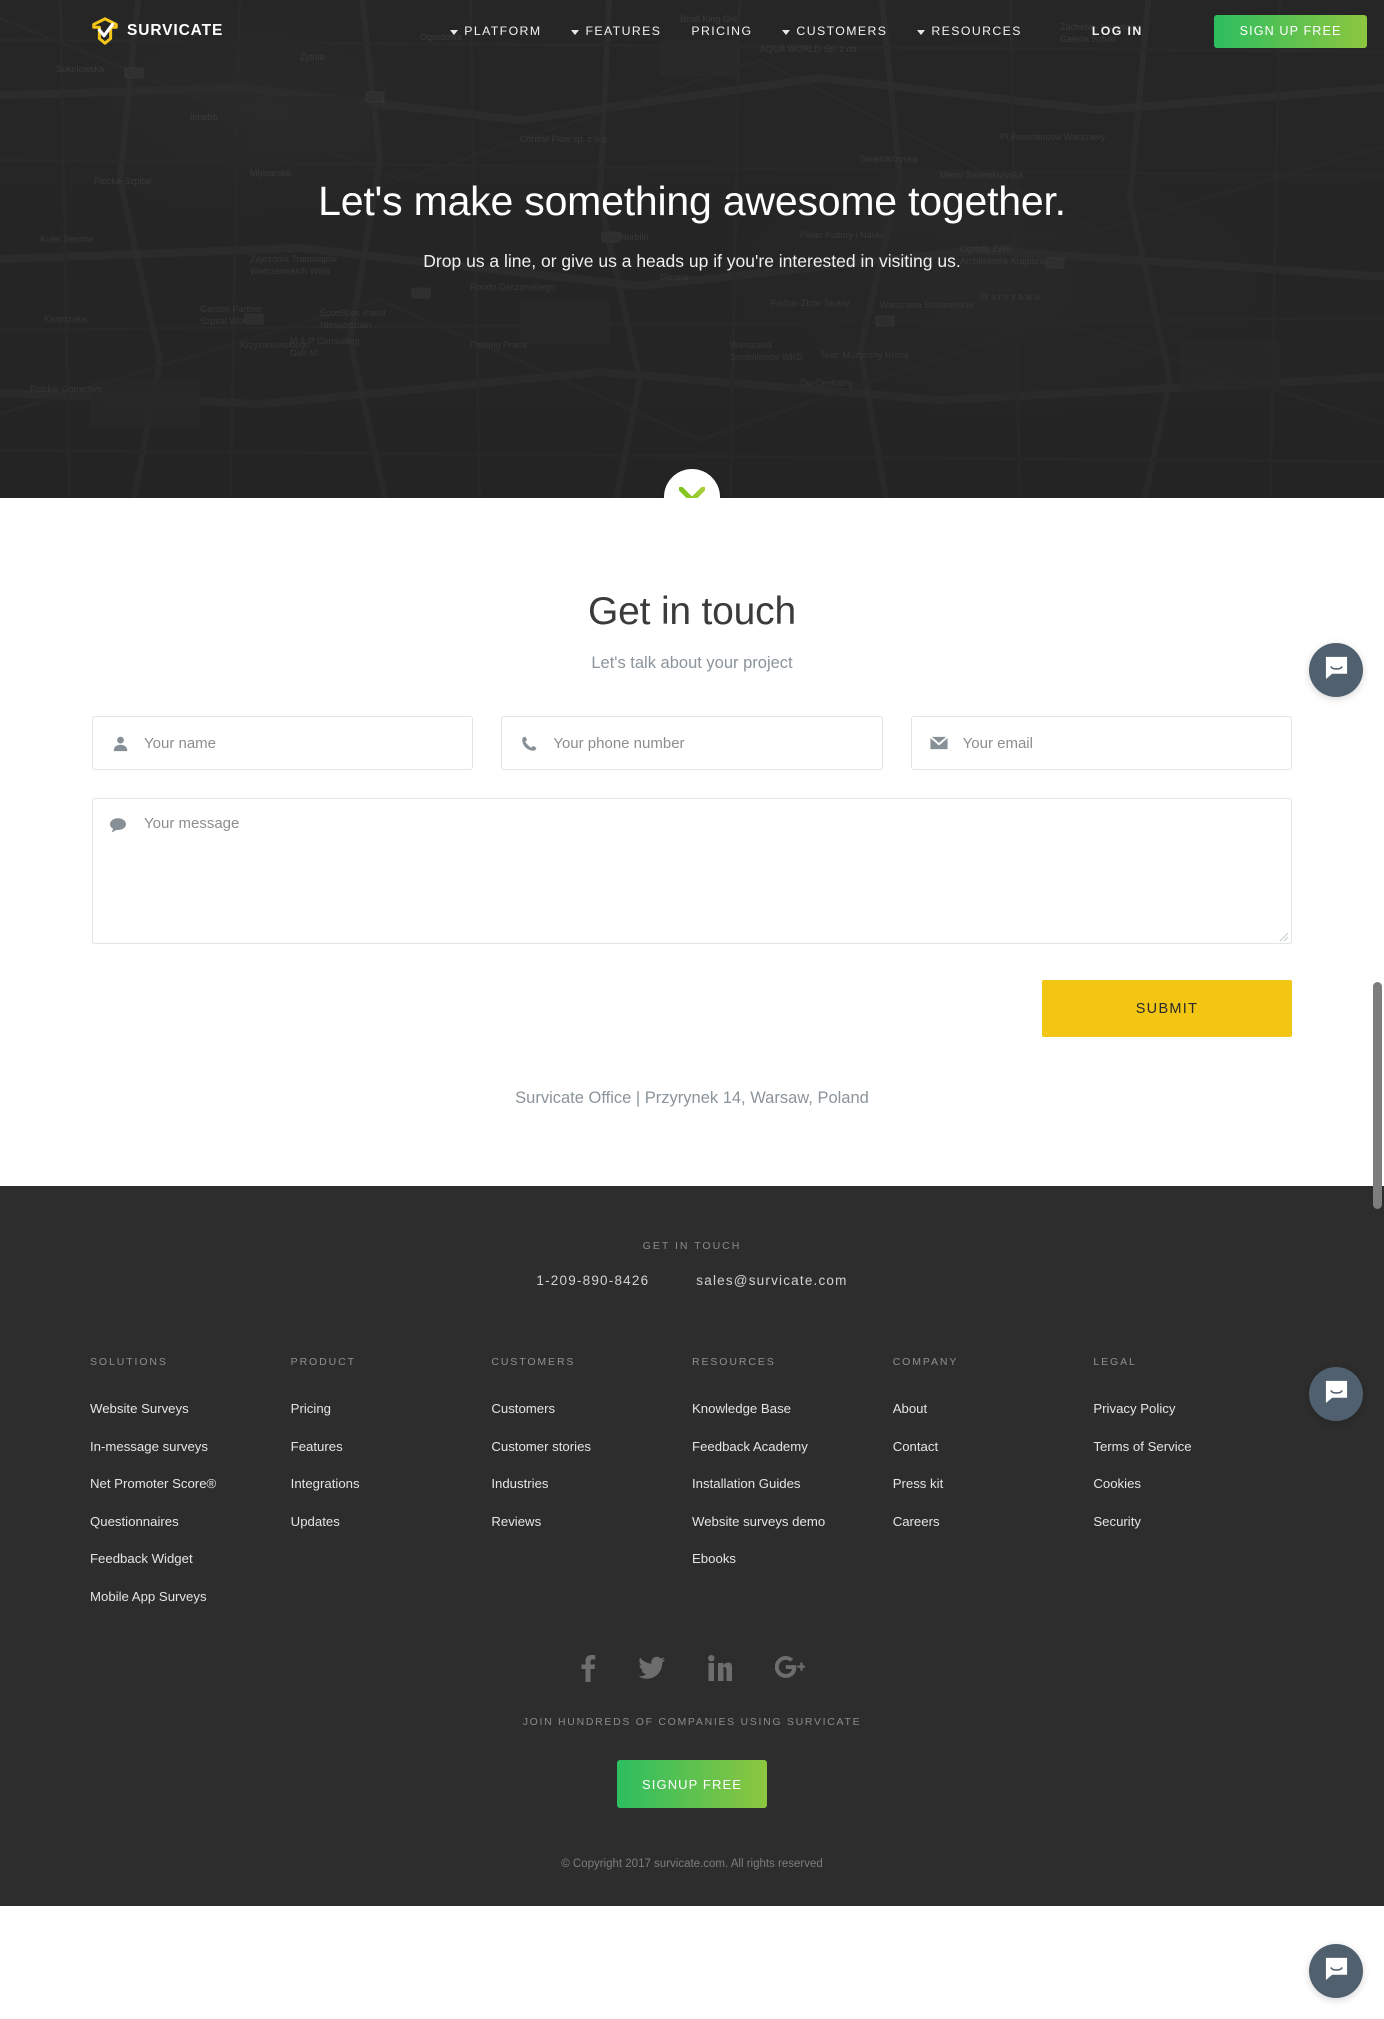 The width and height of the screenshot is (1384, 2019). What do you see at coordinates (592, 1280) in the screenshot?
I see `footer-phone-link: 1-209-890-8426` at bounding box center [592, 1280].